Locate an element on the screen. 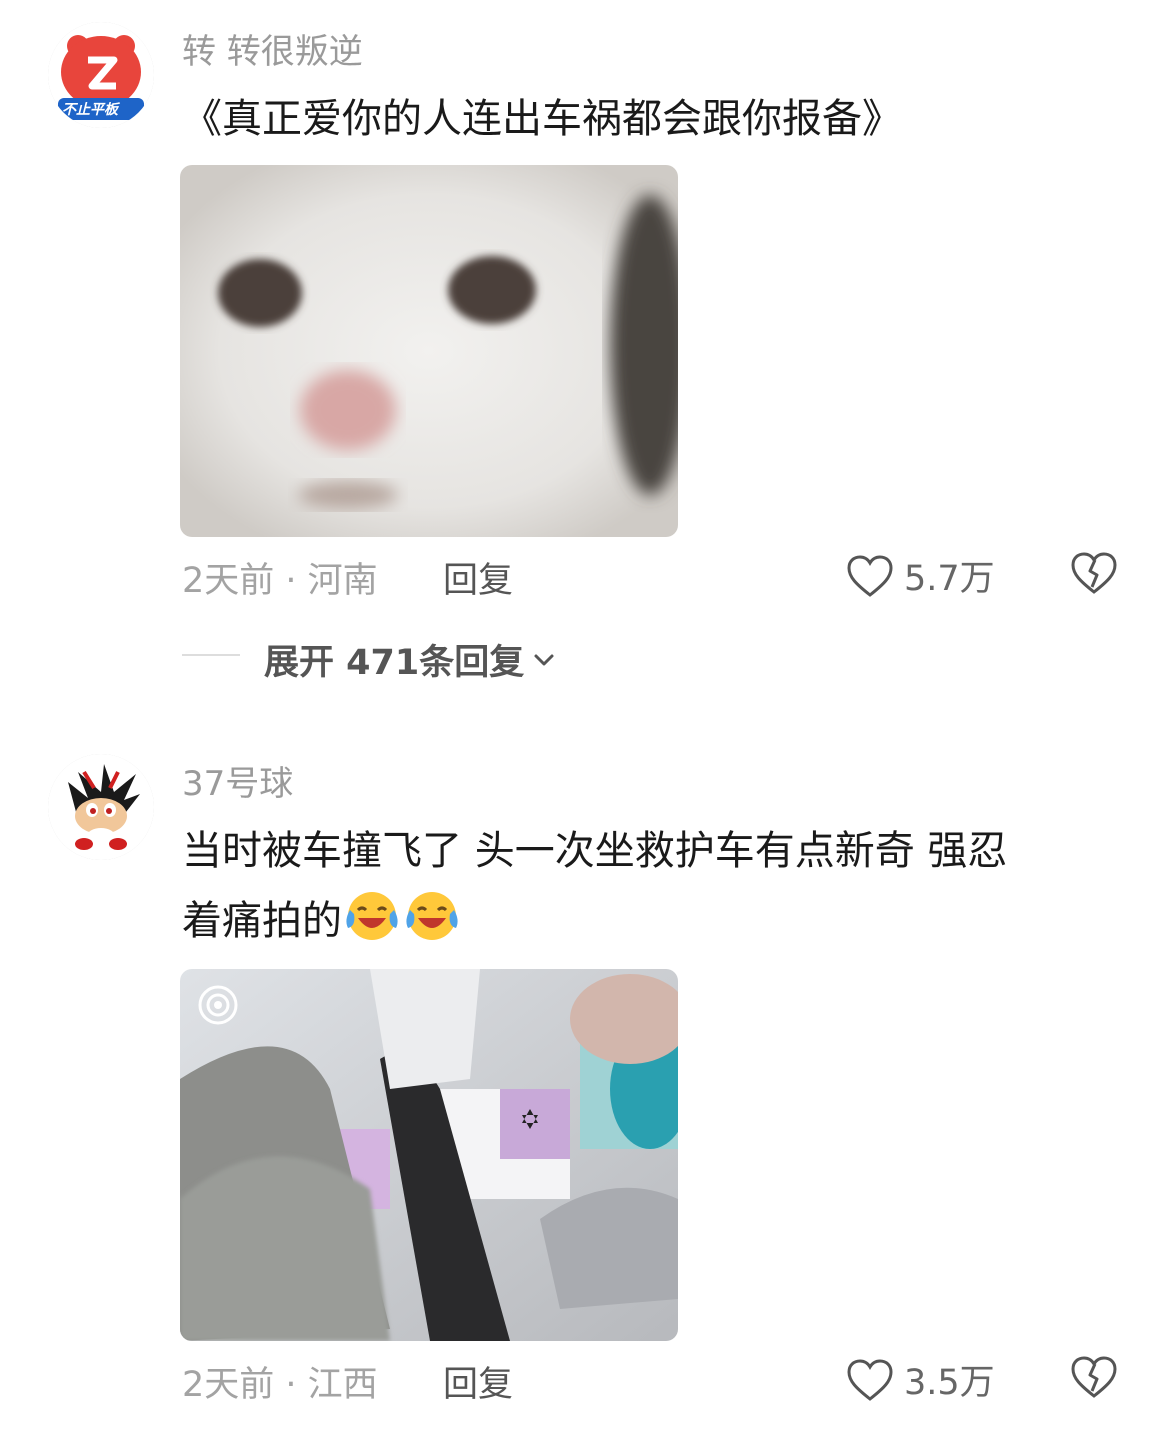 This screenshot has width=1169, height=1435. divider is located at coordinates (211, 655).